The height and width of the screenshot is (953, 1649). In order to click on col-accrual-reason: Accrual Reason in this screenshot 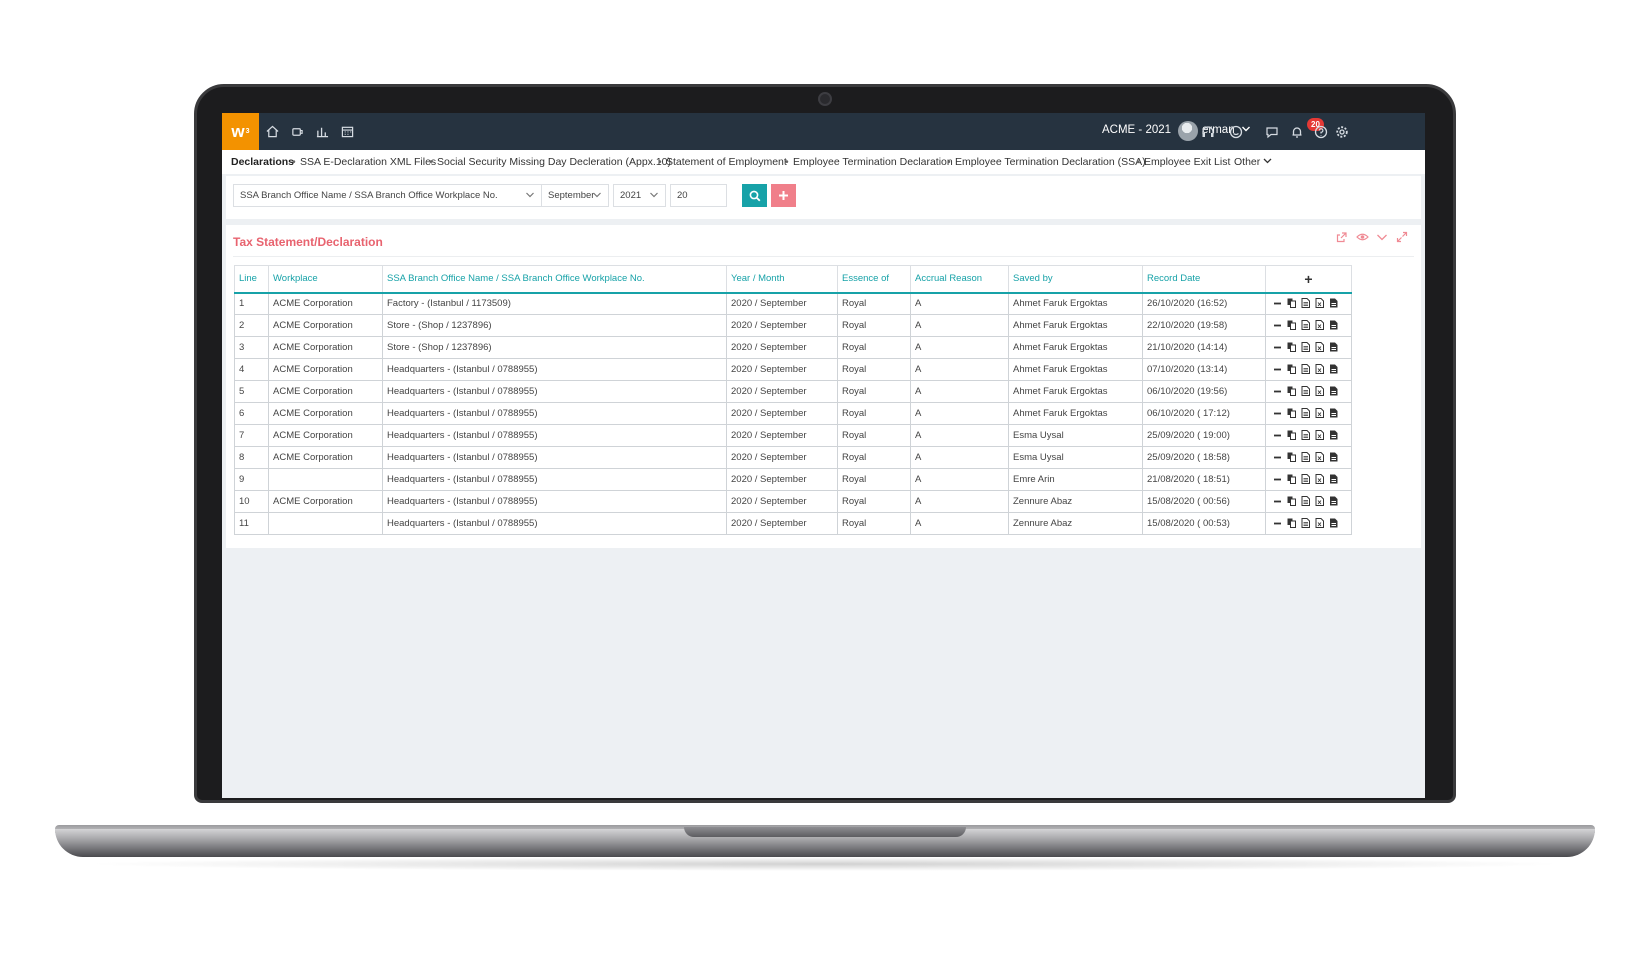, I will do `click(959, 279)`.